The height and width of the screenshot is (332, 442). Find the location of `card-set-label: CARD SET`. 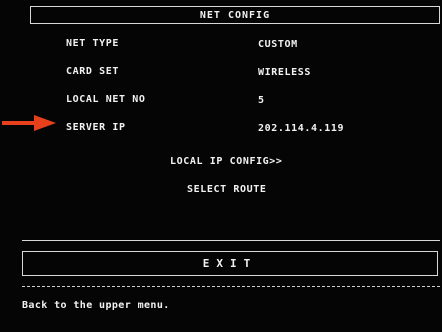

card-set-label: CARD SET is located at coordinates (92, 71).